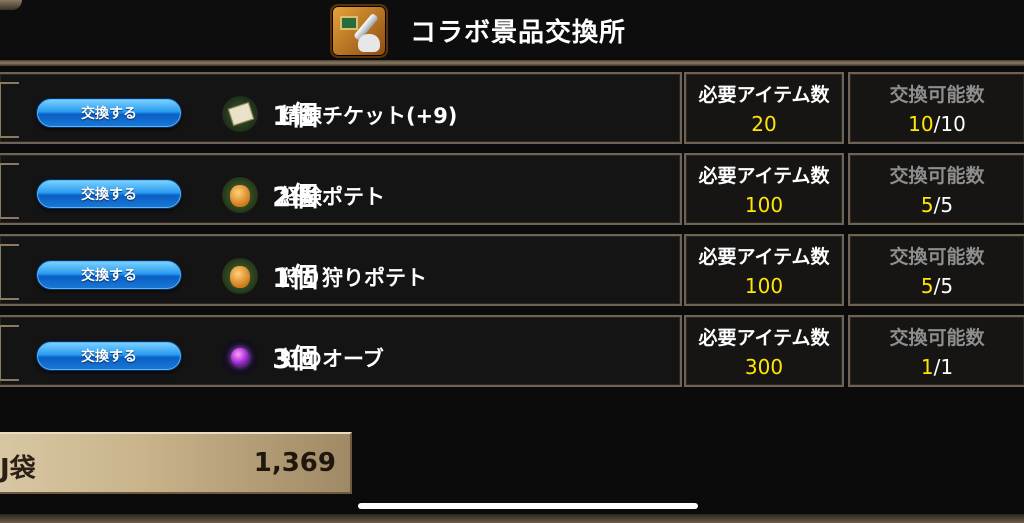 The image size is (1024, 523). Describe the element at coordinates (512, 518) in the screenshot. I see `footer-divider` at that location.